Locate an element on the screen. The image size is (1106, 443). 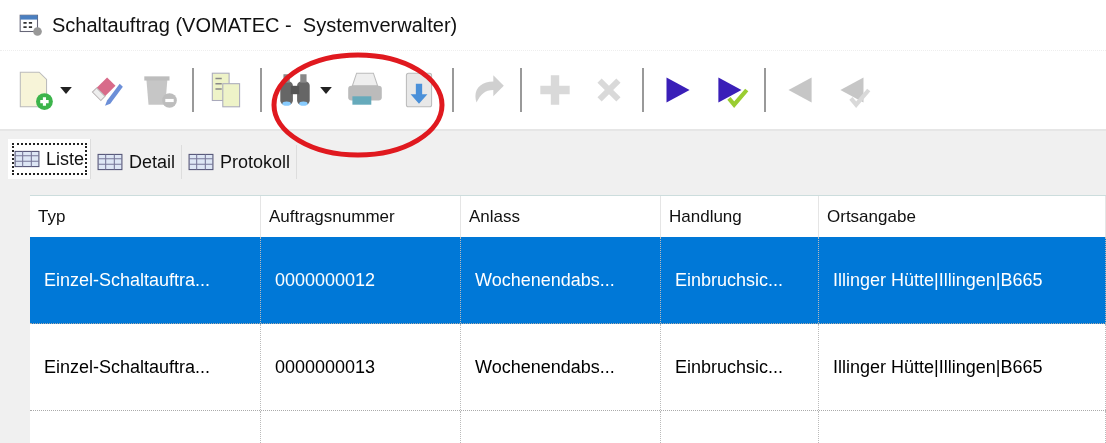
table-cell: 0000000013 is located at coordinates (325, 367).